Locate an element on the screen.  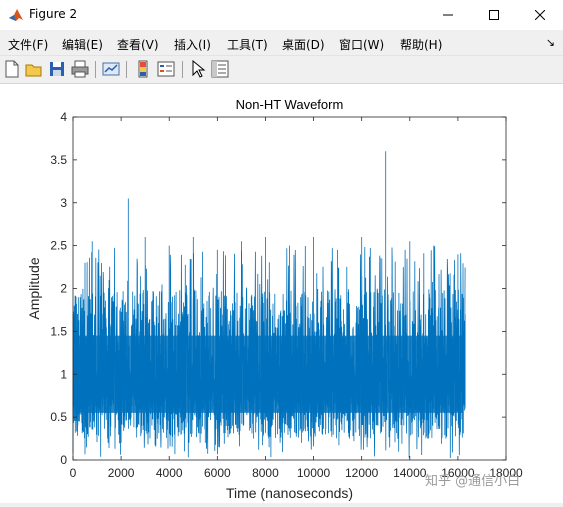
maximize-button is located at coordinates (494, 15).